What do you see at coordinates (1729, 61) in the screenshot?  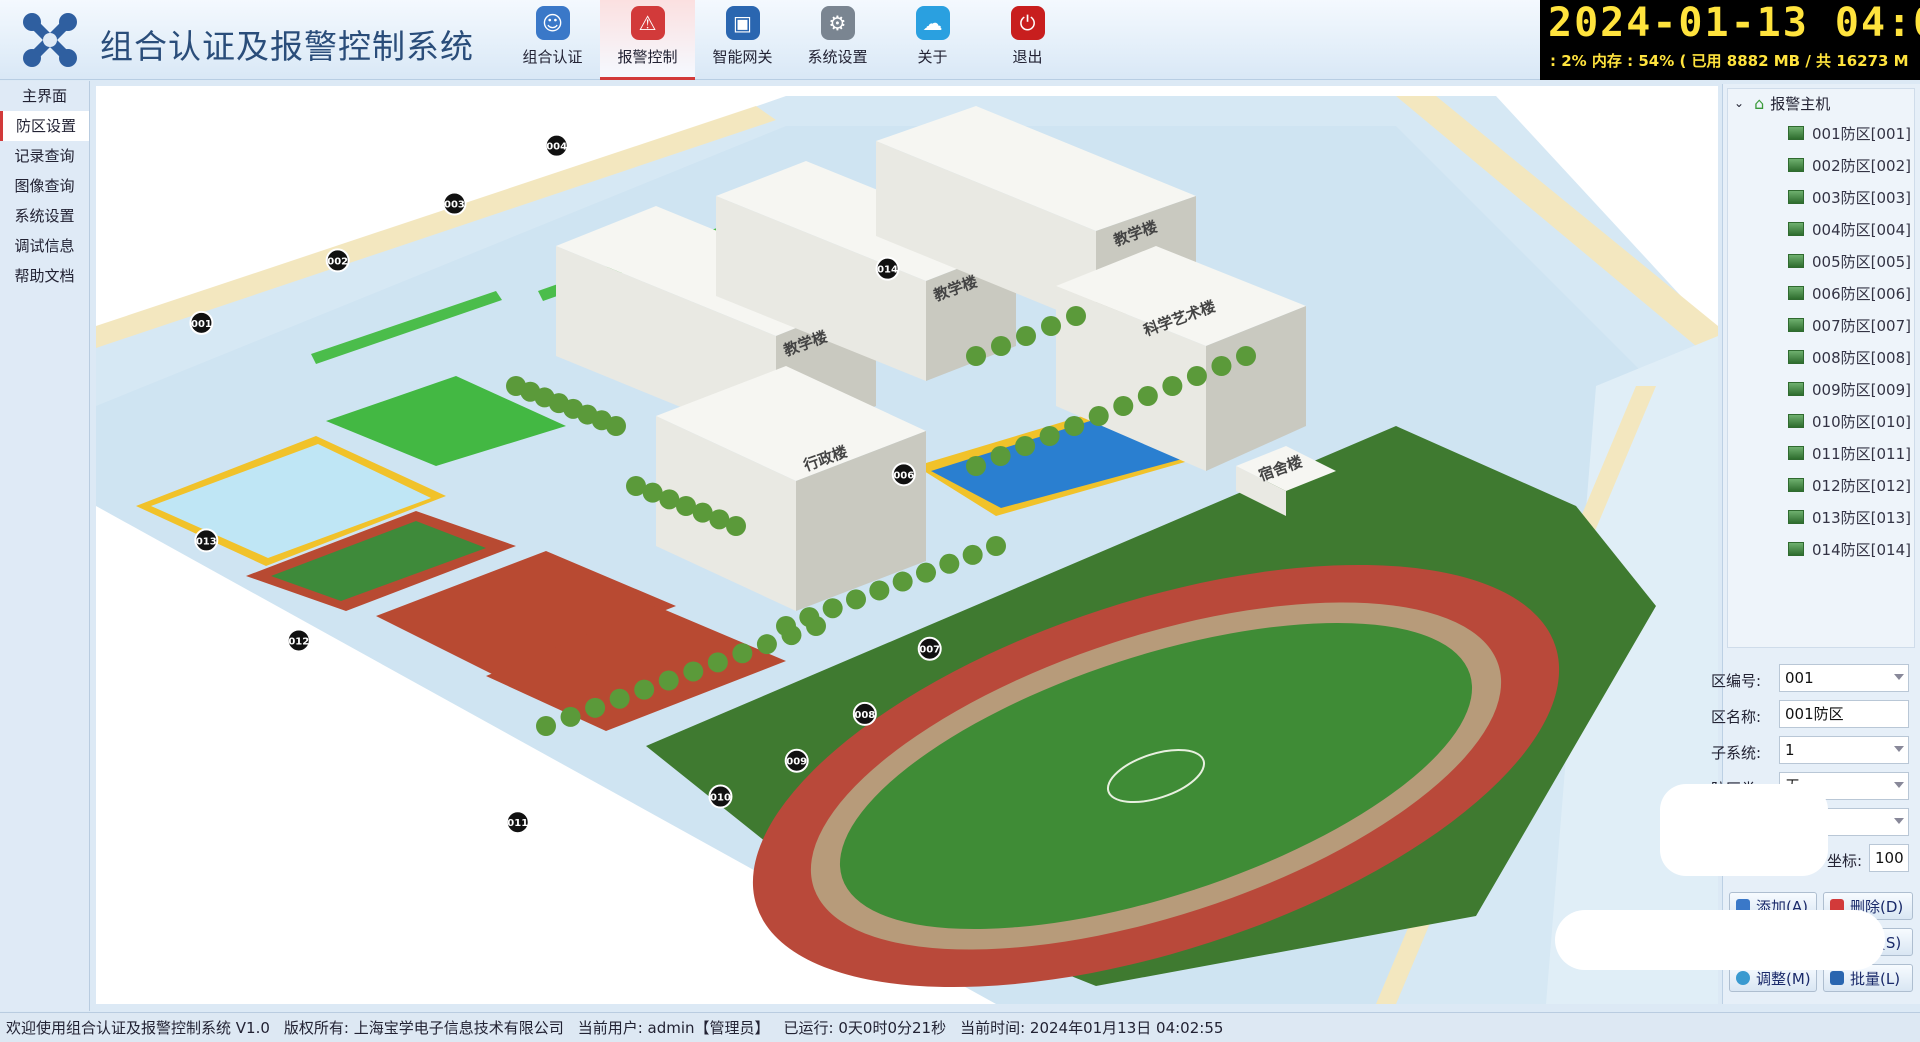 I see `system-info: : 2% 内存 : 54% ( 已用 8882 MB / 共 16273 M` at bounding box center [1729, 61].